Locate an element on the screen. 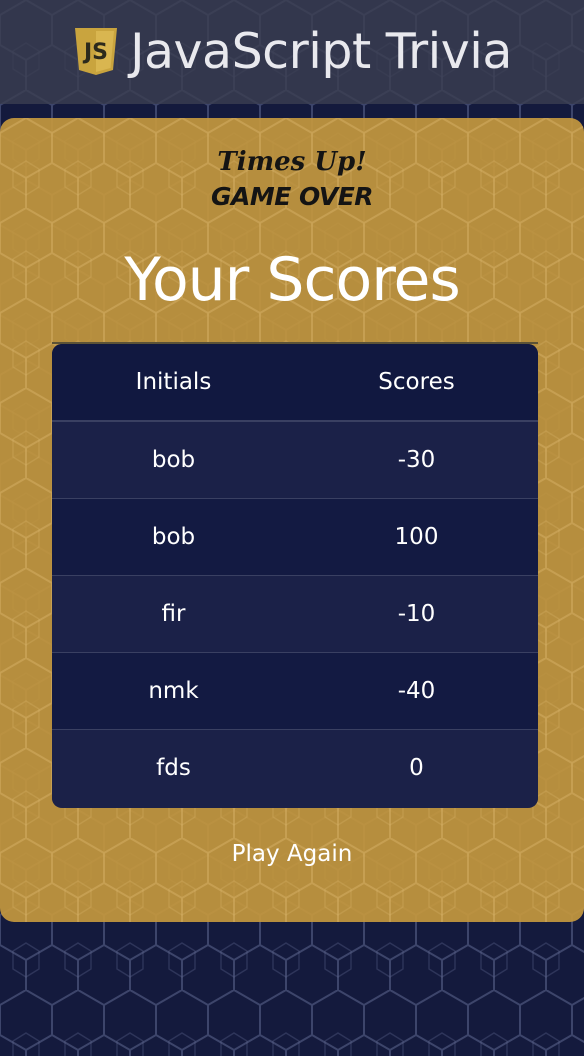  play-again-button: Play Again is located at coordinates (292, 854).